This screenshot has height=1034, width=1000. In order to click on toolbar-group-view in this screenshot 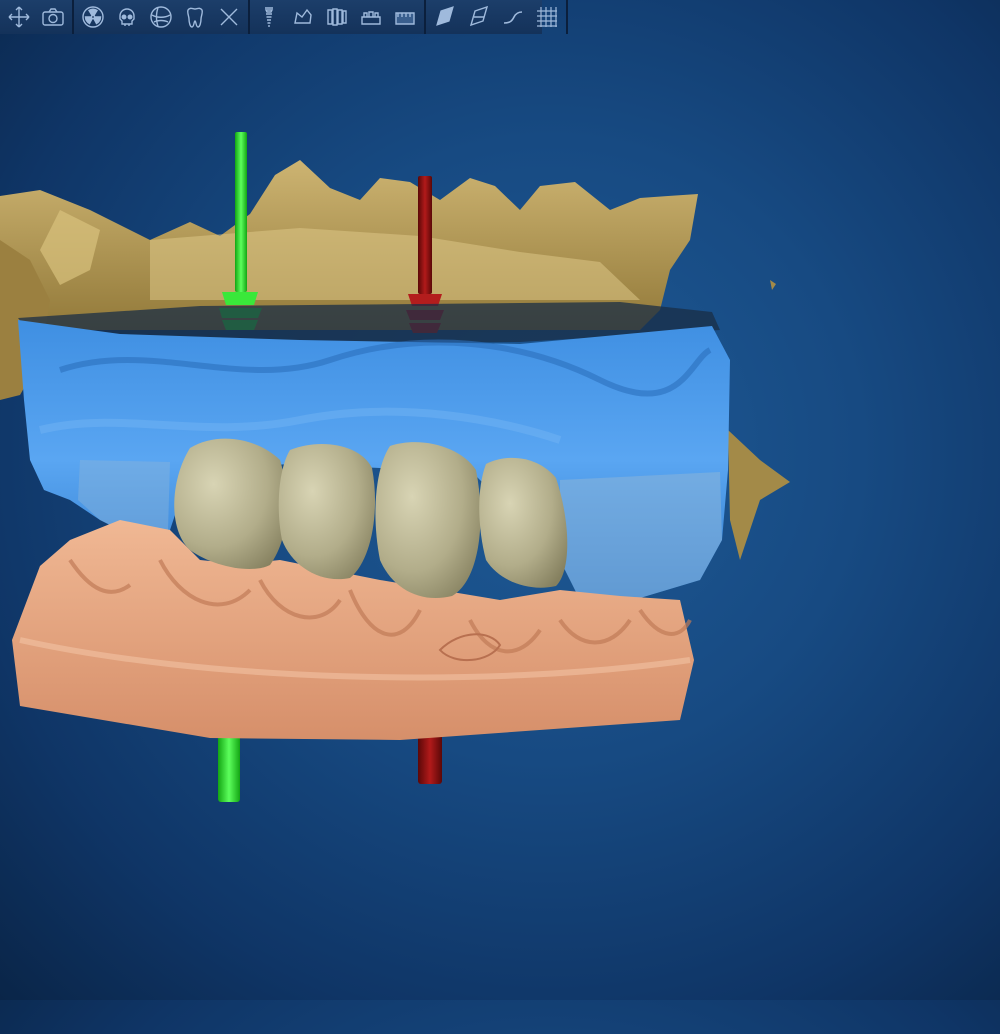, I will do `click(37, 17)`.